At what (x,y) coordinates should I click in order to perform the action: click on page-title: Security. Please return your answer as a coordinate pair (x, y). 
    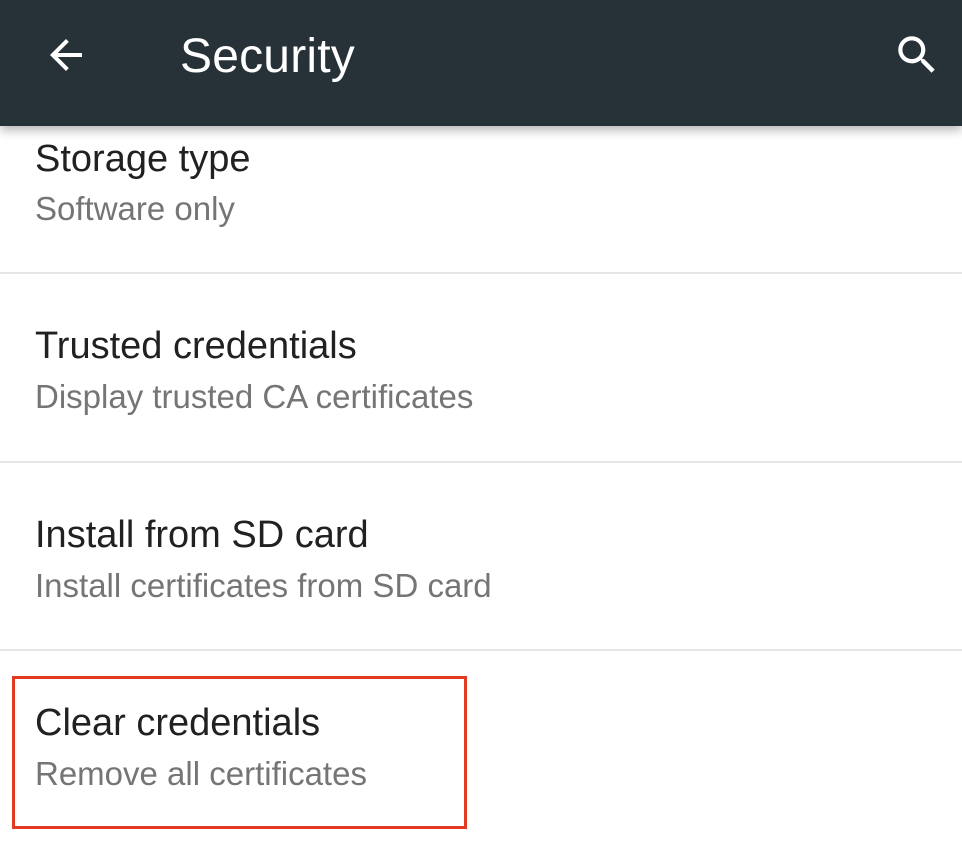
    Looking at the image, I should click on (267, 56).